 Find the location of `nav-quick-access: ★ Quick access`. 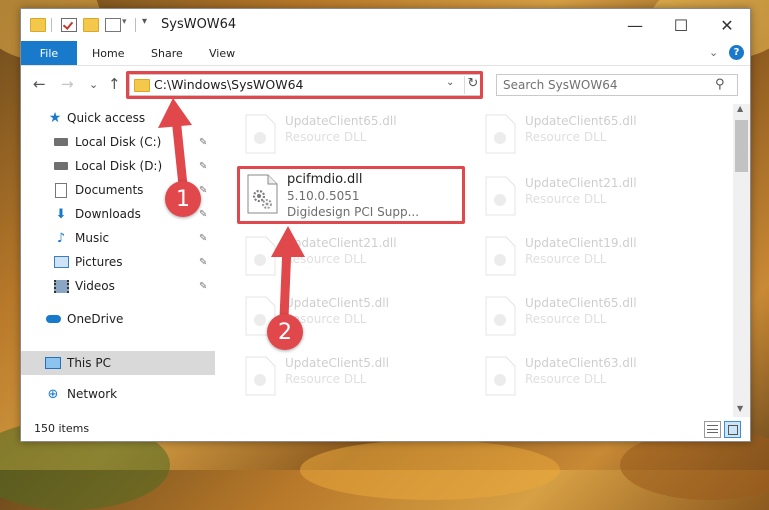

nav-quick-access: ★ Quick access is located at coordinates (118, 118).